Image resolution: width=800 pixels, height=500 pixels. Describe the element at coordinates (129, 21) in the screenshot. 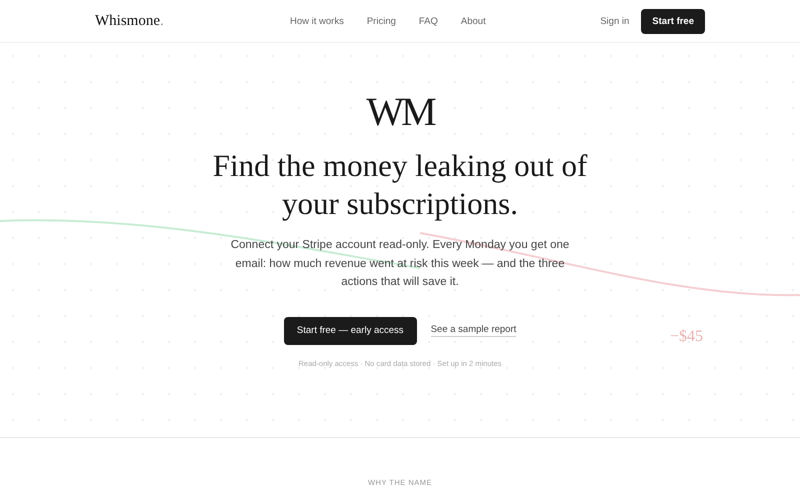

I see `brand-logo: Whismone.` at that location.